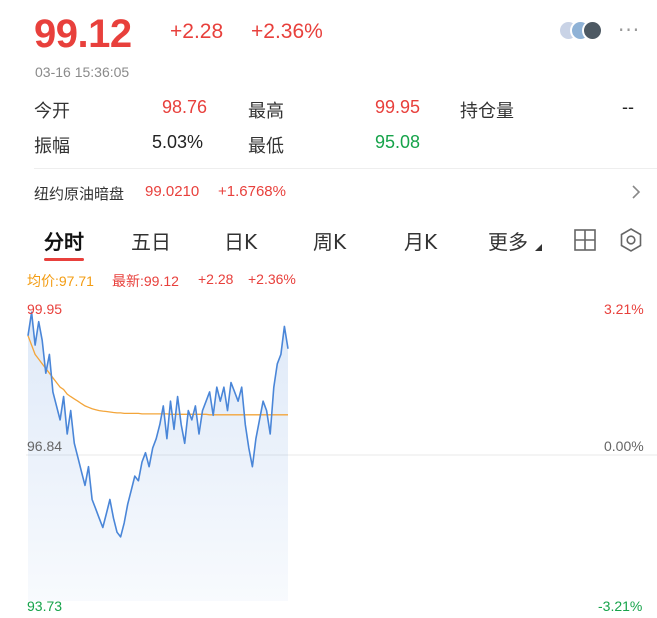 This screenshot has height=618, width=657. What do you see at coordinates (631, 240) in the screenshot?
I see `settings-icon` at bounding box center [631, 240].